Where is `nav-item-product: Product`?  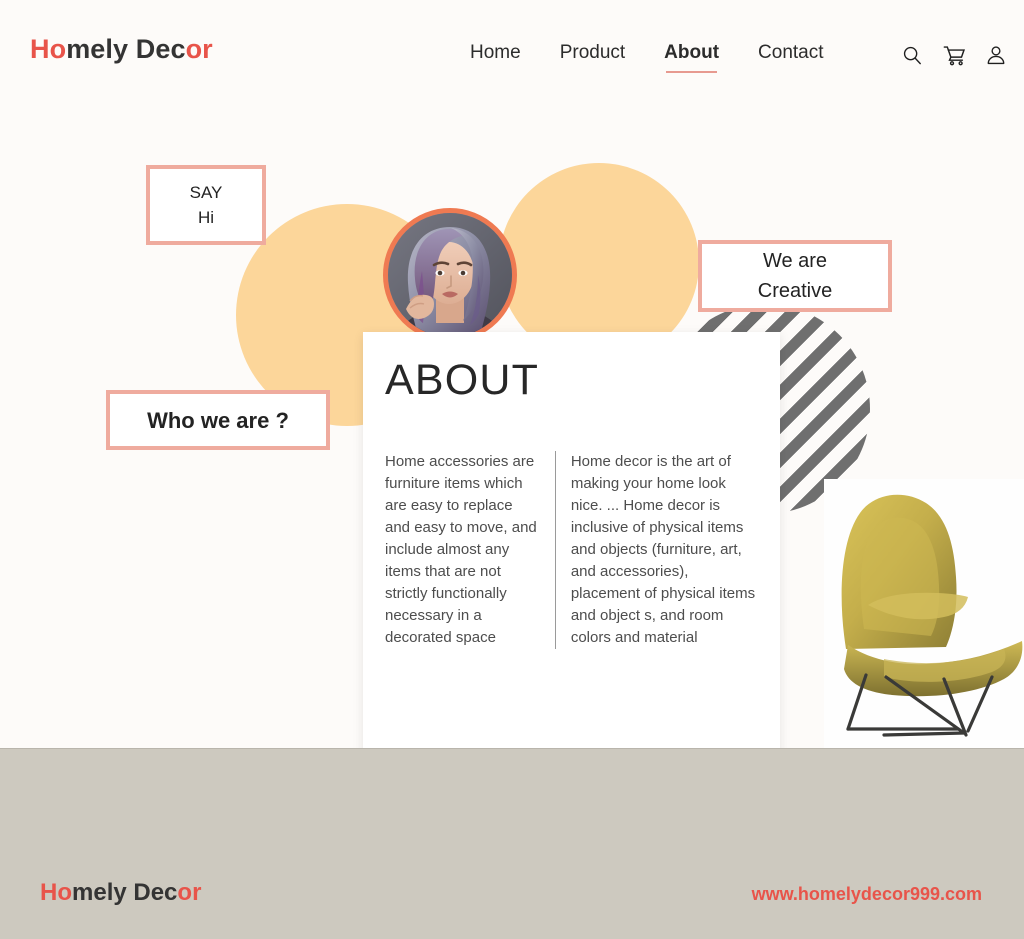 nav-item-product: Product is located at coordinates (592, 58).